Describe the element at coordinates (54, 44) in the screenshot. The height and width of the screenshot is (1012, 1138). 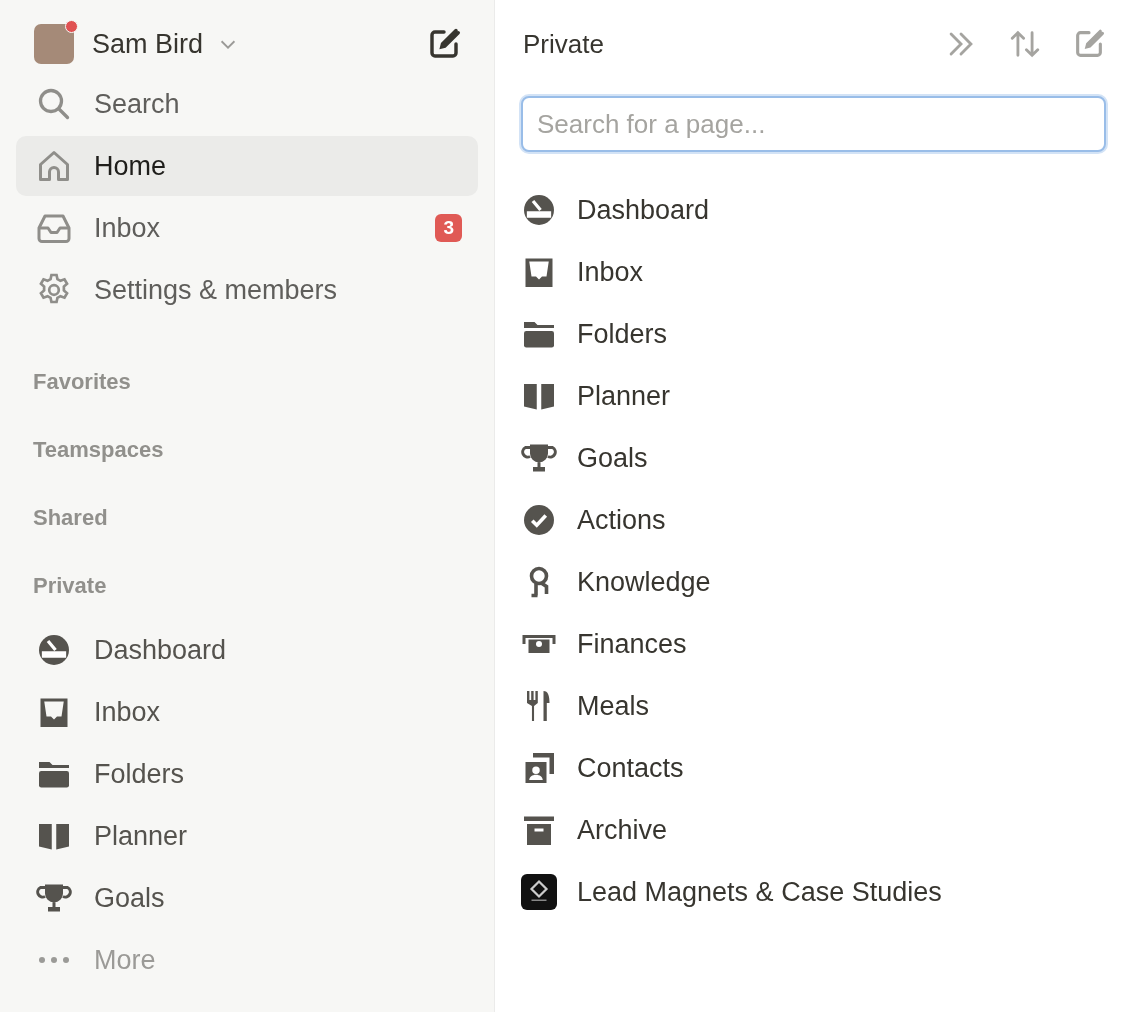
I see `avatar-placeholder` at that location.